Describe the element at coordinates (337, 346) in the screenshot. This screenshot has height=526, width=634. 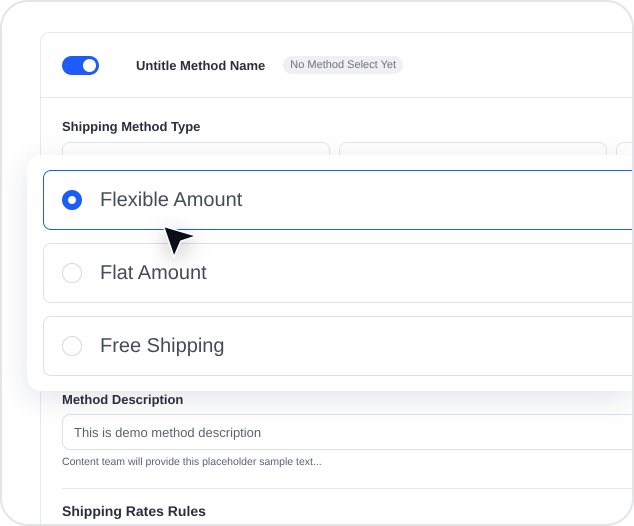
I see `radio-option: Free Shipping` at that location.